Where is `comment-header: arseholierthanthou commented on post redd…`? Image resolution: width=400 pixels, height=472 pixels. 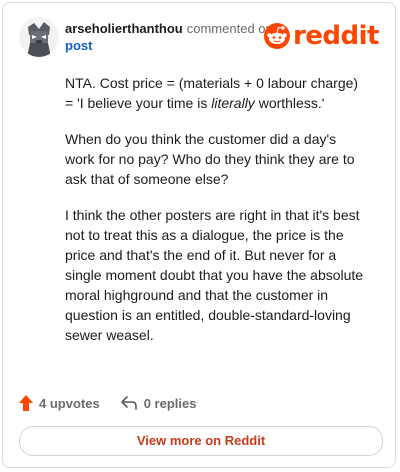
comment-header: arseholierthanthou commented on post redd… is located at coordinates (200, 37).